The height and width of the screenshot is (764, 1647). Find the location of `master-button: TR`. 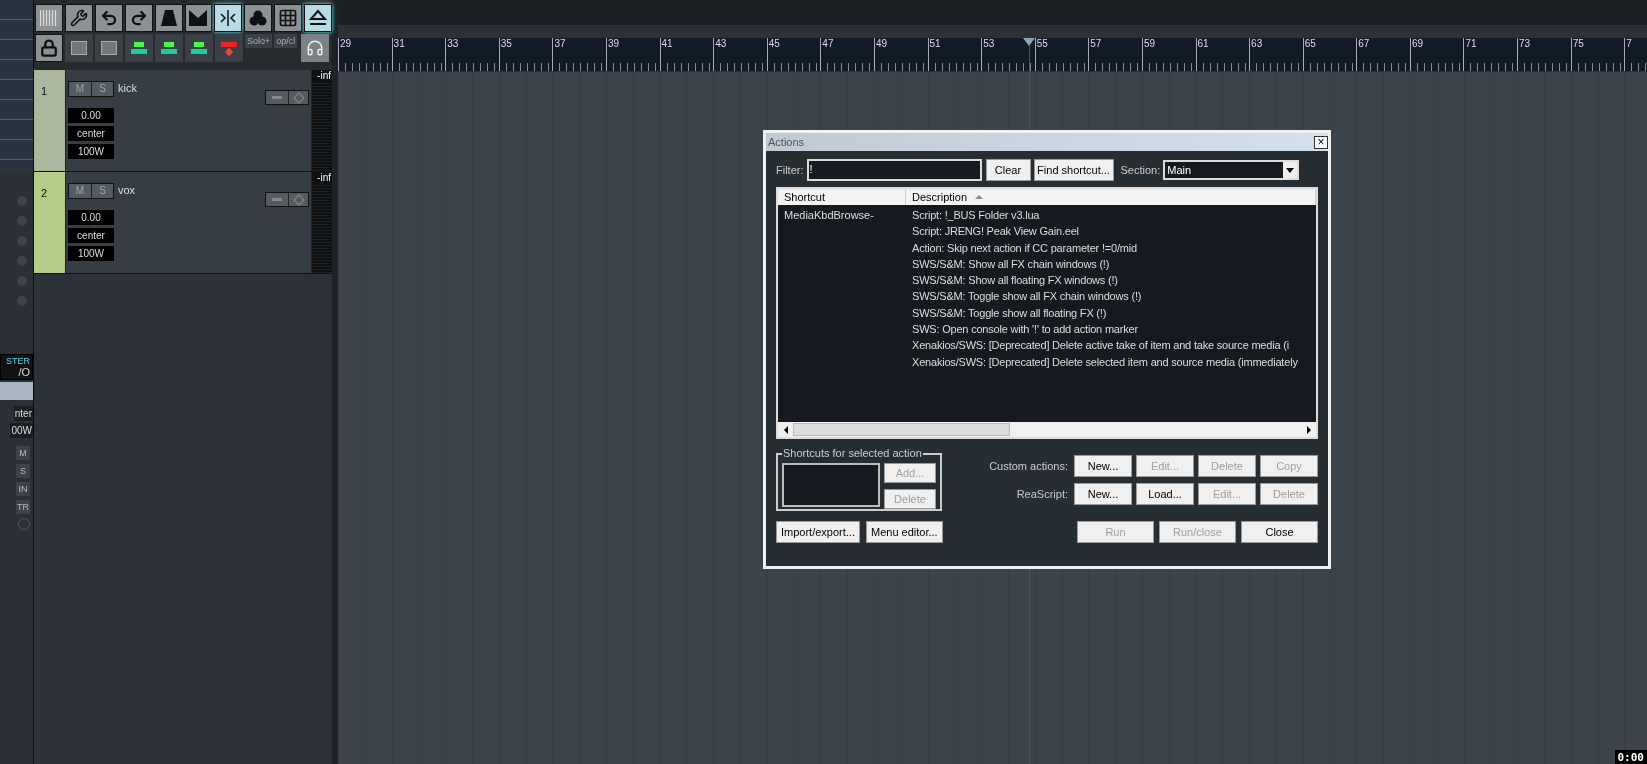

master-button: TR is located at coordinates (23, 507).